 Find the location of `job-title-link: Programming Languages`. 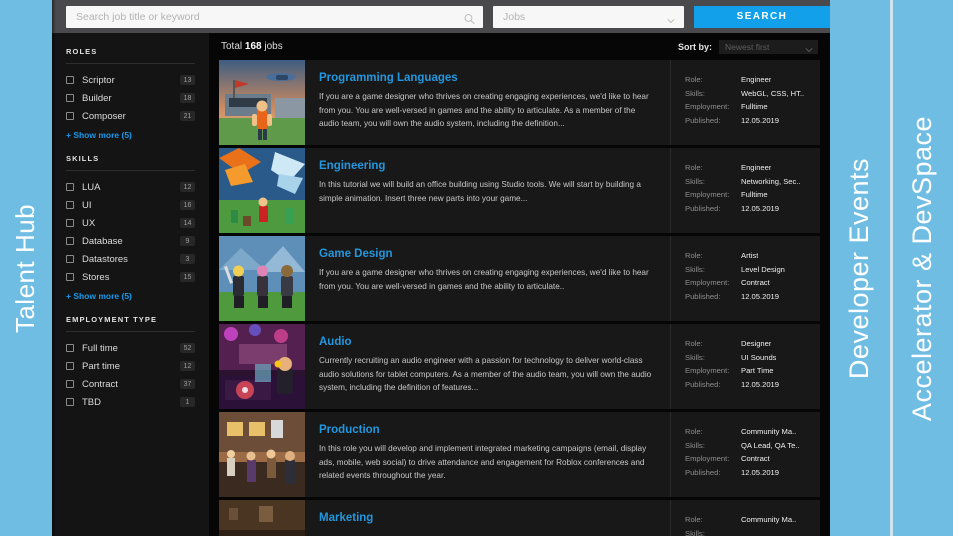

job-title-link: Programming Languages is located at coordinates (487, 78).